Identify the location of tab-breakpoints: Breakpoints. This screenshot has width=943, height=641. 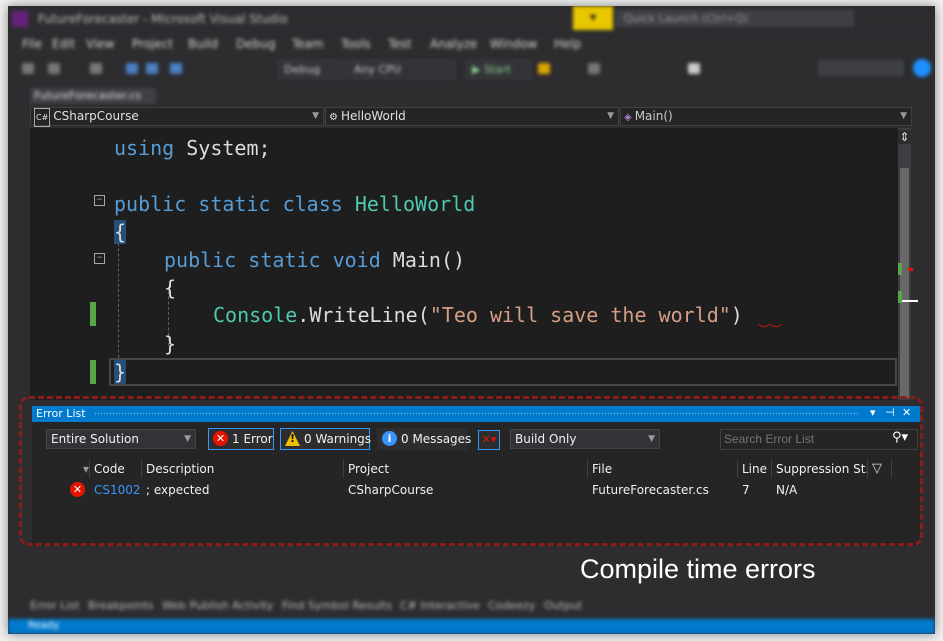
(121, 605).